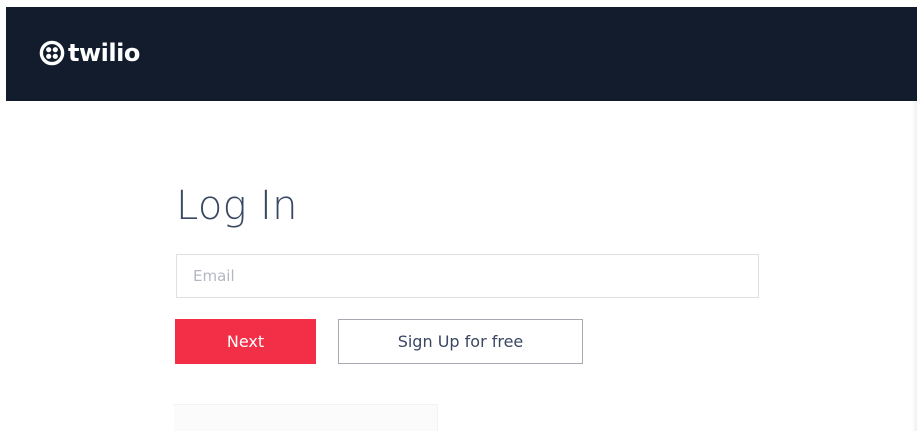 Image resolution: width=917 pixels, height=431 pixels. What do you see at coordinates (237, 206) in the screenshot?
I see `page-title: Log In` at bounding box center [237, 206].